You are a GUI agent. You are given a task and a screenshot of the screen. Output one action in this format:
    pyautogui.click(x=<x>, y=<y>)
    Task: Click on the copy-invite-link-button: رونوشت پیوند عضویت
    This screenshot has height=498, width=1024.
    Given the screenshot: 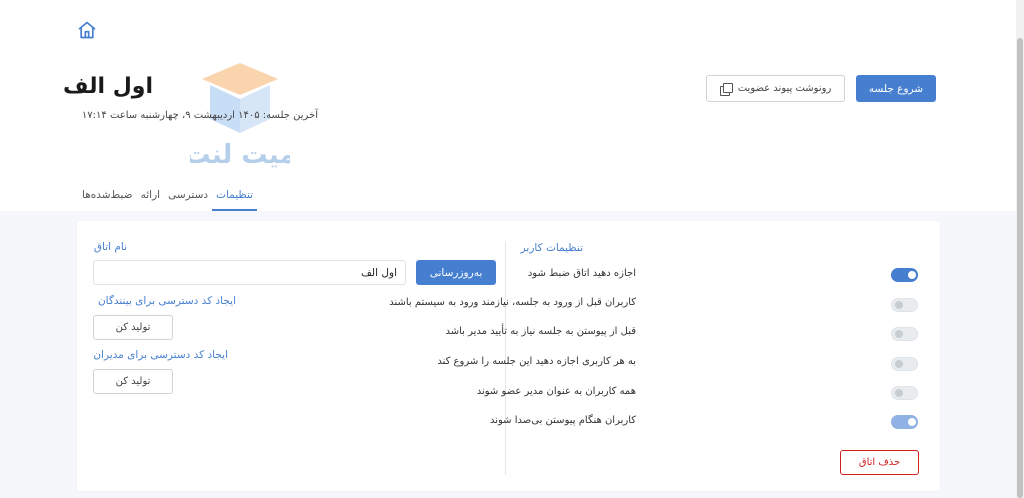 What is the action you would take?
    pyautogui.click(x=775, y=88)
    